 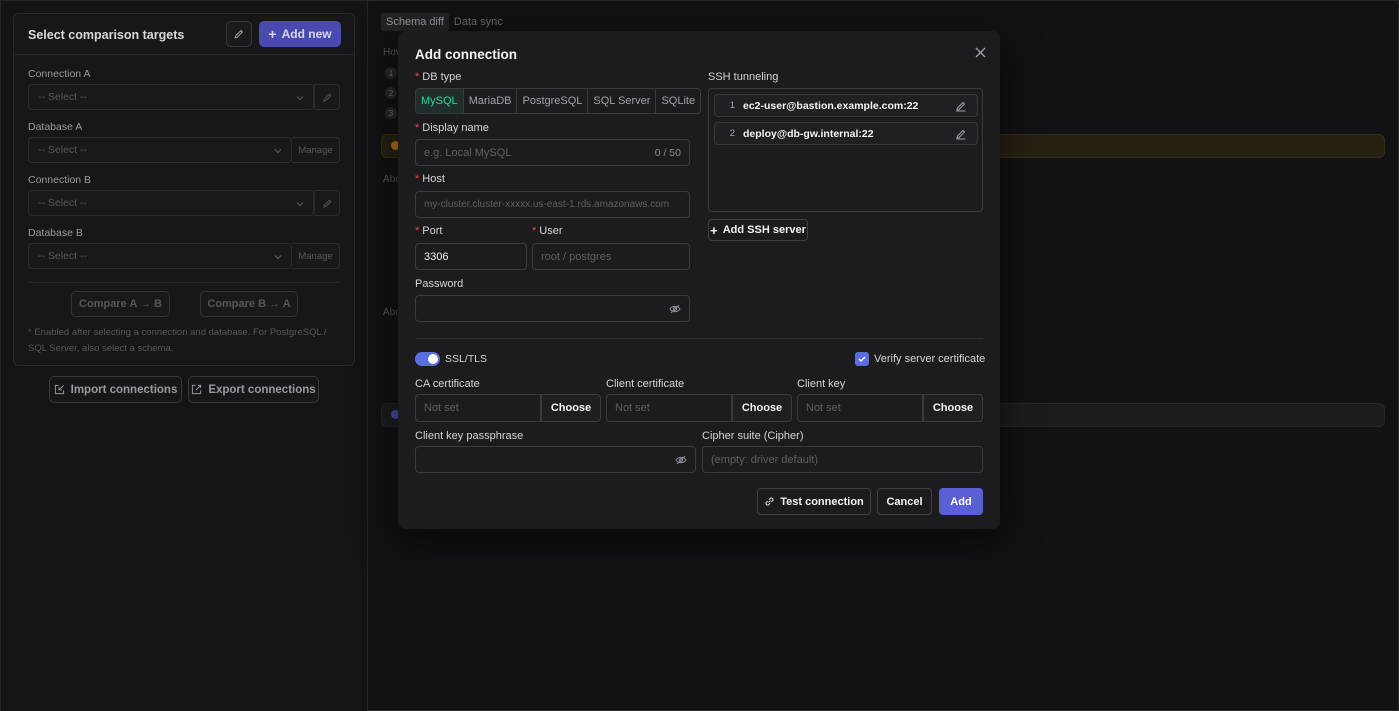 What do you see at coordinates (433, 359) in the screenshot?
I see `toggle-knob` at bounding box center [433, 359].